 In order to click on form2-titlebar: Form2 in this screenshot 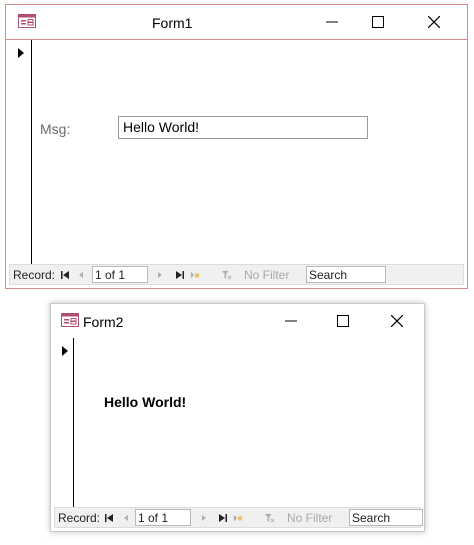, I will do `click(237, 321)`.